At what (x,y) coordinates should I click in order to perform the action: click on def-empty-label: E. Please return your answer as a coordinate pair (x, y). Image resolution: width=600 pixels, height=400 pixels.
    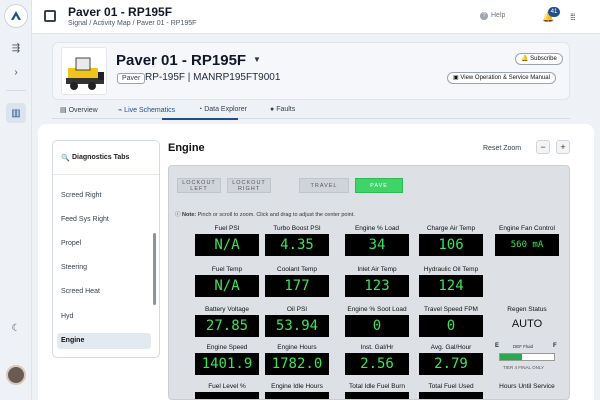
    Looking at the image, I should click on (497, 346).